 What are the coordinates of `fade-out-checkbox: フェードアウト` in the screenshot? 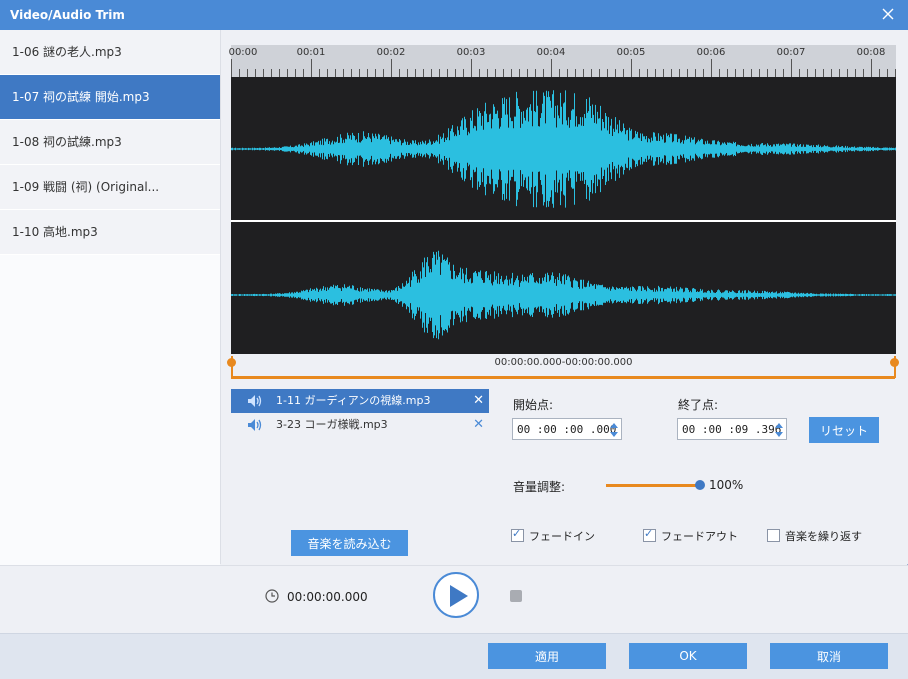 It's located at (690, 535).